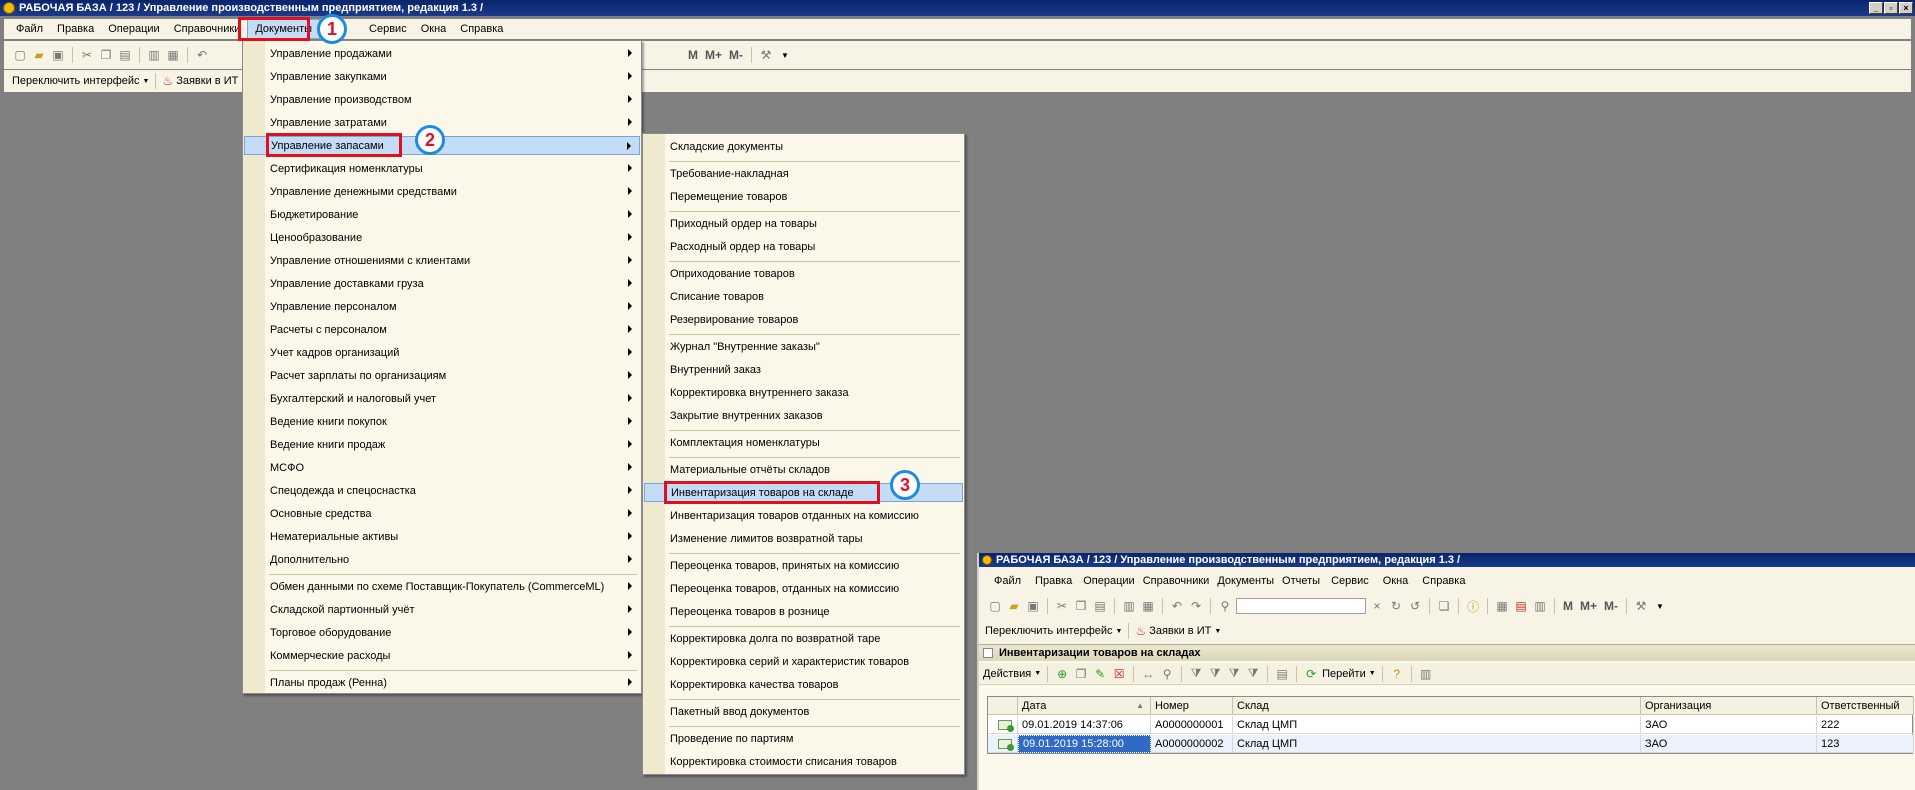 The image size is (1915, 790). What do you see at coordinates (1253, 674) in the screenshot?
I see `filter-clear-icon: ⧩` at bounding box center [1253, 674].